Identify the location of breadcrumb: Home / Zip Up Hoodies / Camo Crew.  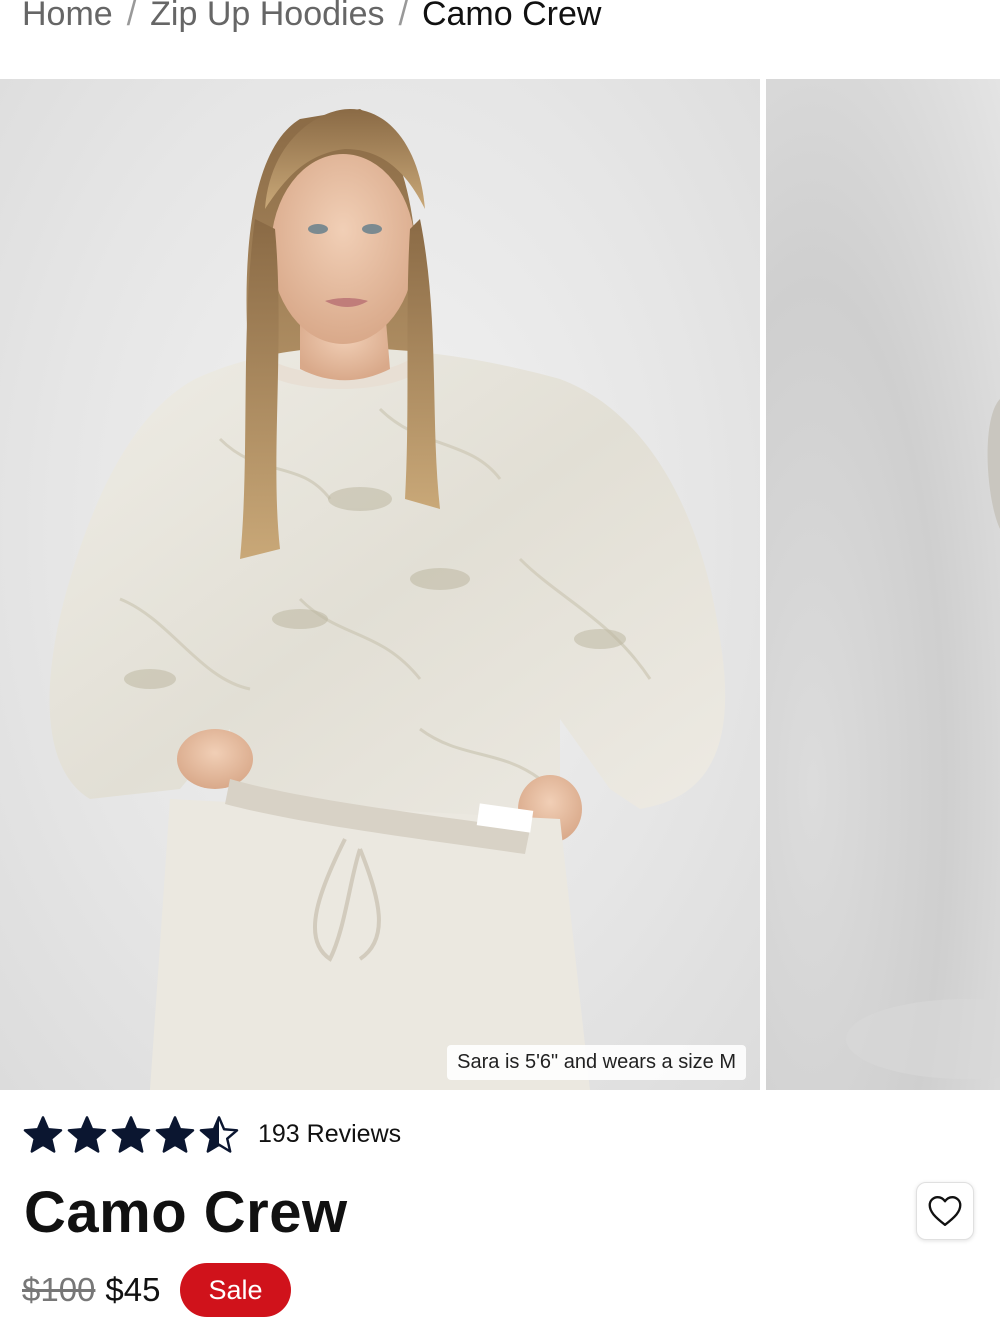
(311, 17).